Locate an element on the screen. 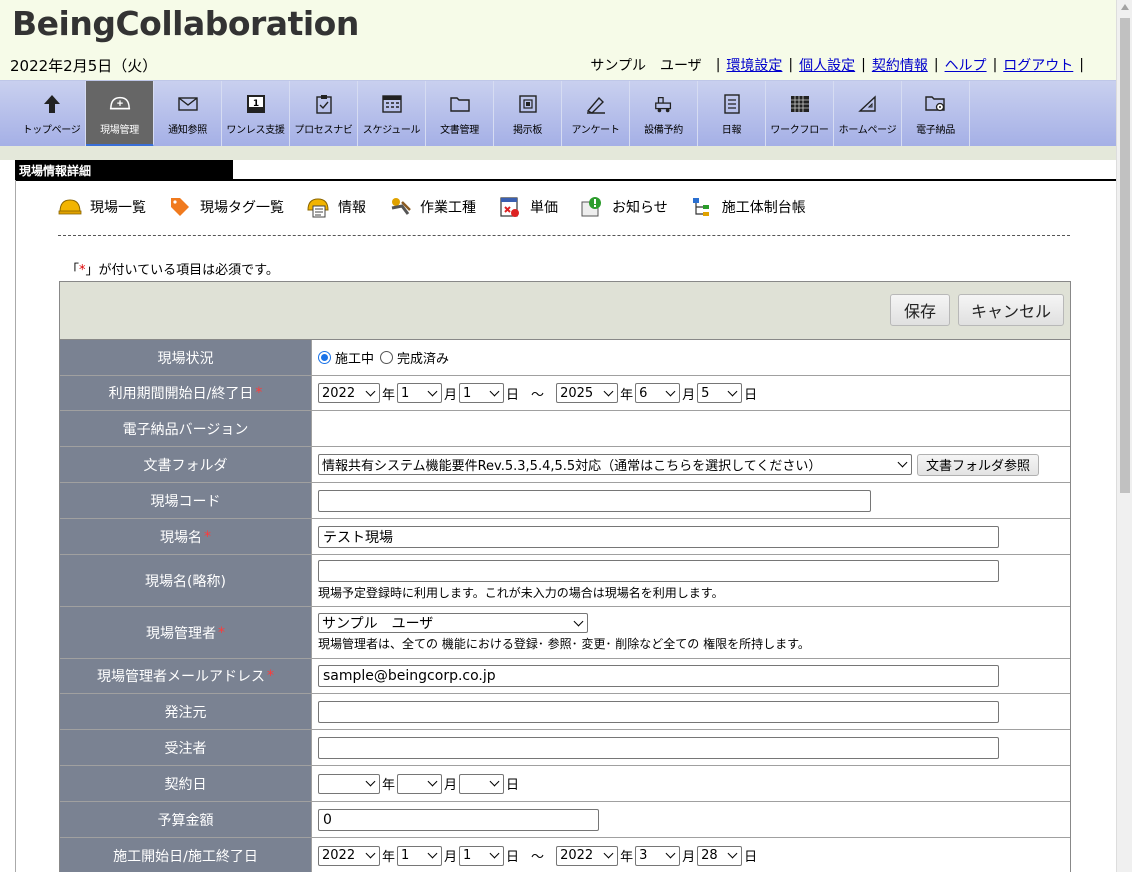 Image resolution: width=1132 pixels, height=872 pixels. construction-start-month-select: 1 is located at coordinates (420, 855).